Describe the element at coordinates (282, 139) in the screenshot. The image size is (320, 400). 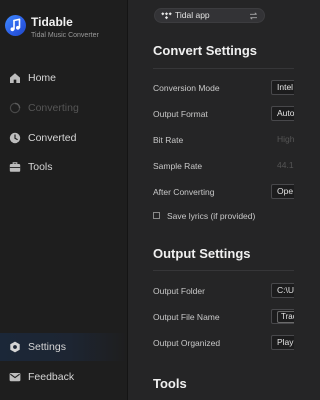
I see `bit-rate-select: High` at that location.